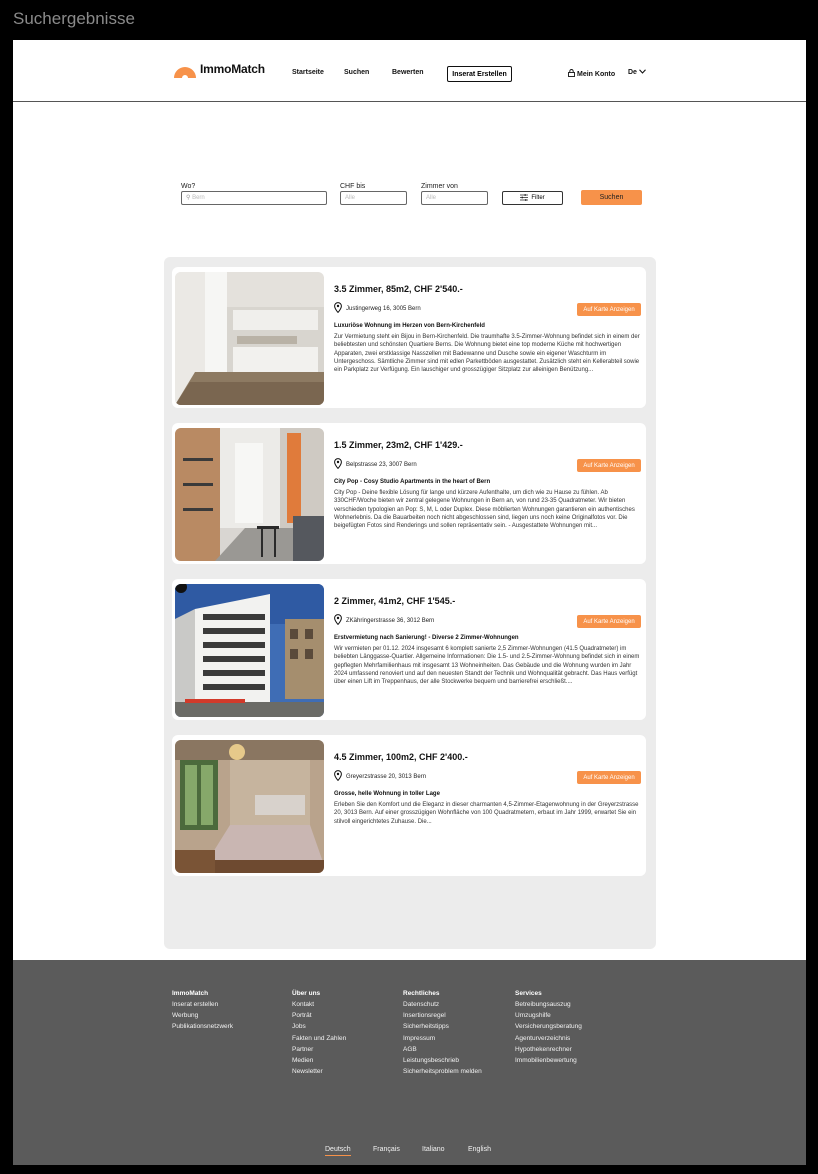  Describe the element at coordinates (373, 198) in the screenshot. I see `price-input: Alle` at that location.